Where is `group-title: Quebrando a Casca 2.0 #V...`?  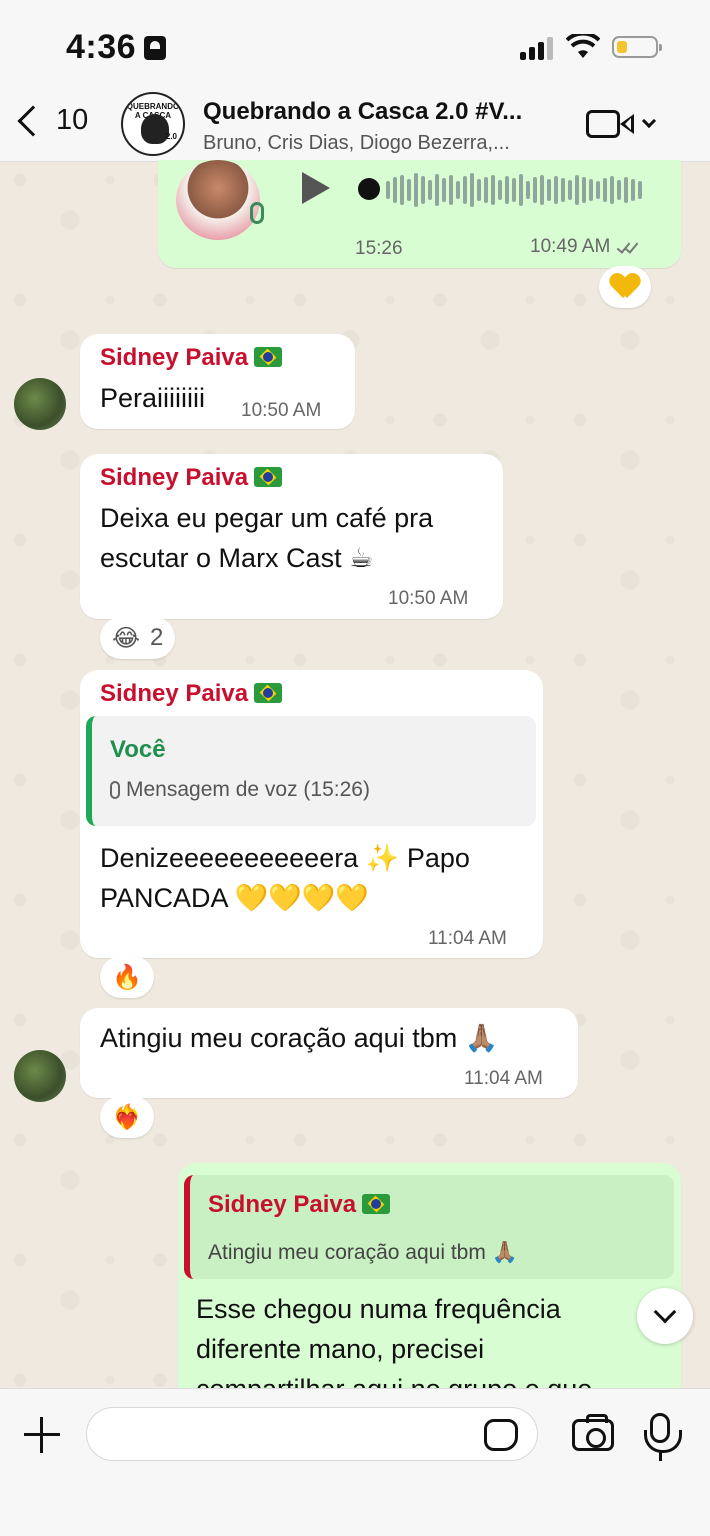 group-title: Quebrando a Casca 2.0 #V... is located at coordinates (362, 112).